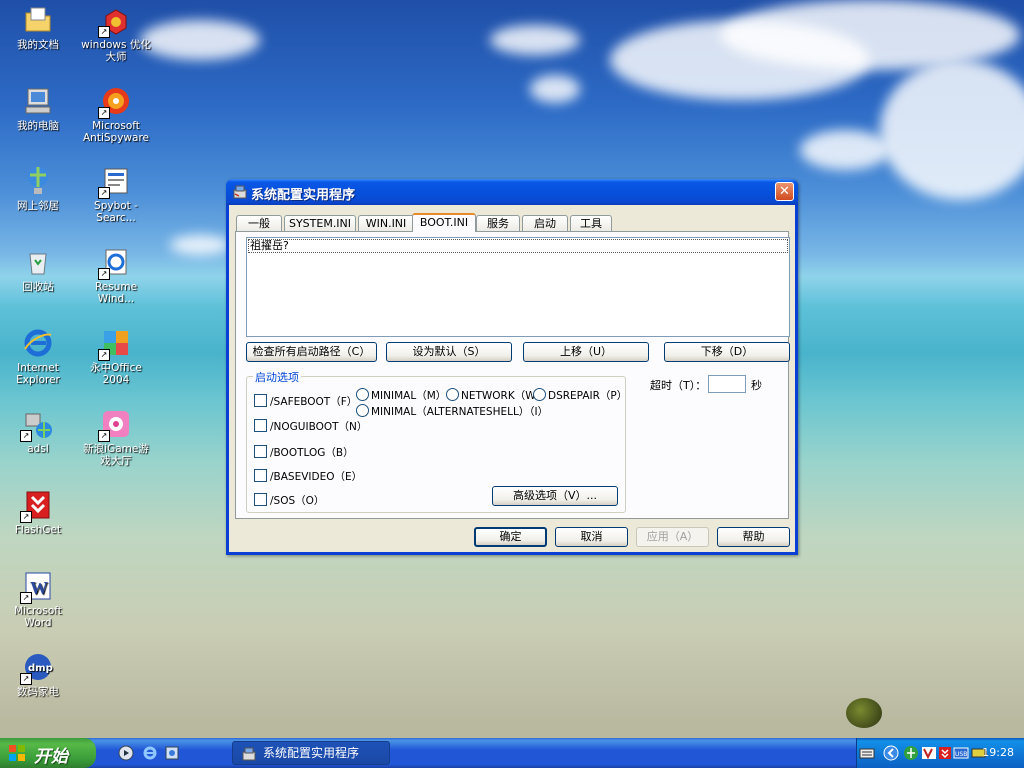 This screenshot has height=768, width=1024. I want to click on tab-startup: 启动, so click(545, 223).